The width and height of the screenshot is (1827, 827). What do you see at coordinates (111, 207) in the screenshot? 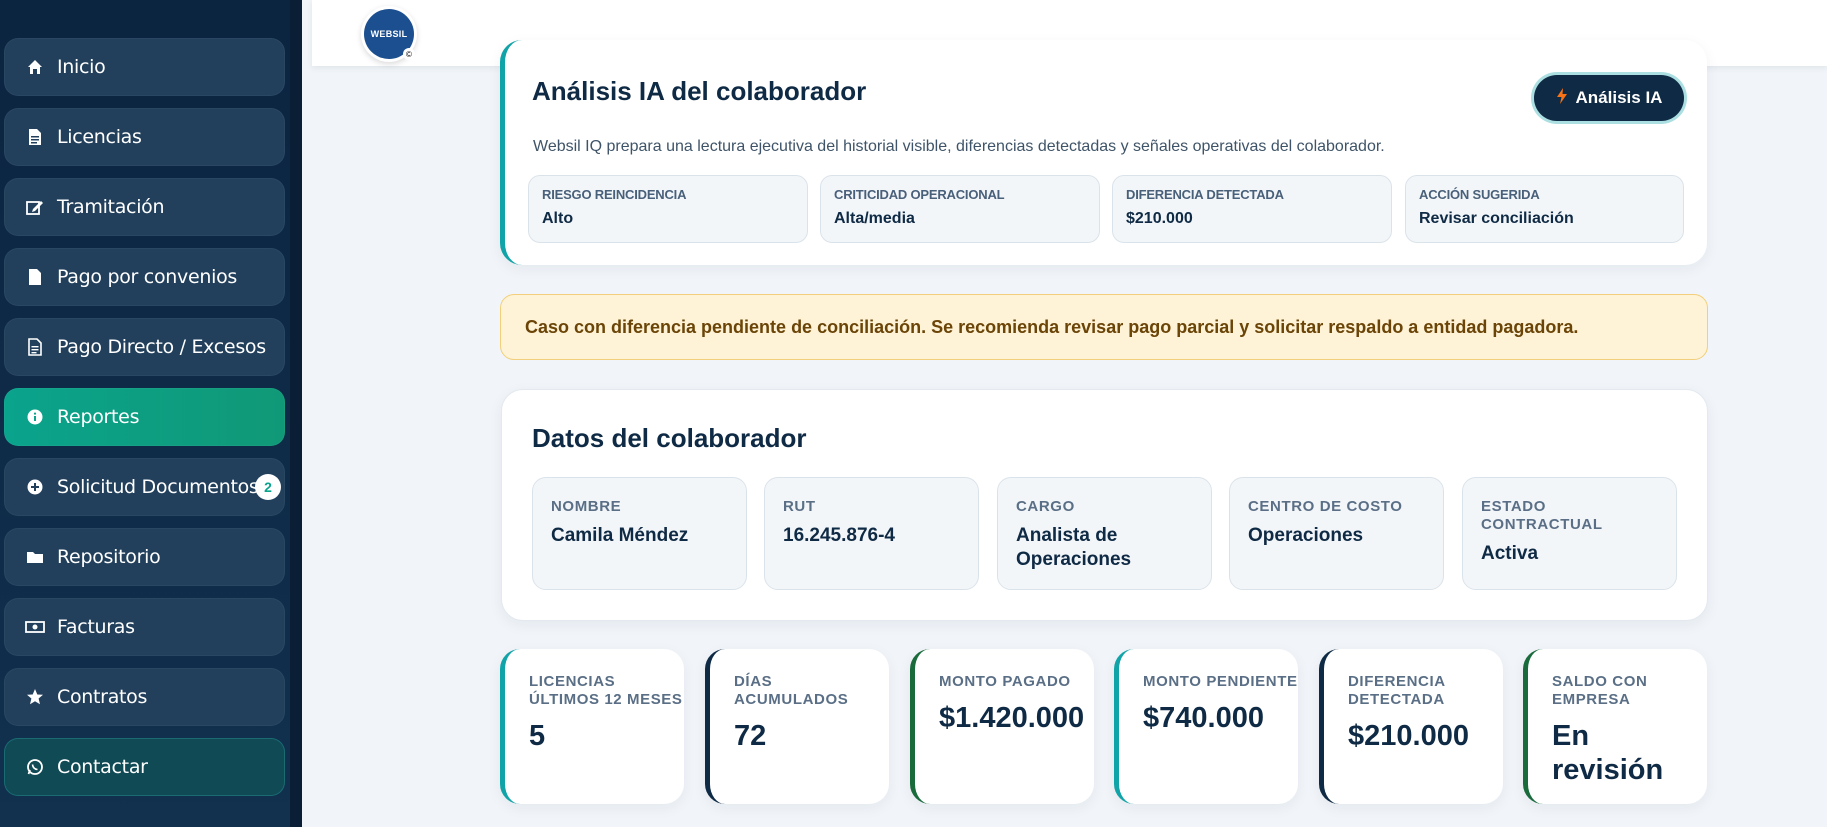
I see `sidebar-item-label: Tramitación` at bounding box center [111, 207].